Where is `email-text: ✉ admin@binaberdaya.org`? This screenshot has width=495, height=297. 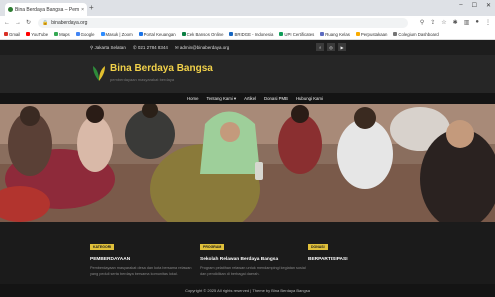 email-text: ✉ admin@binaberdaya.org is located at coordinates (202, 48).